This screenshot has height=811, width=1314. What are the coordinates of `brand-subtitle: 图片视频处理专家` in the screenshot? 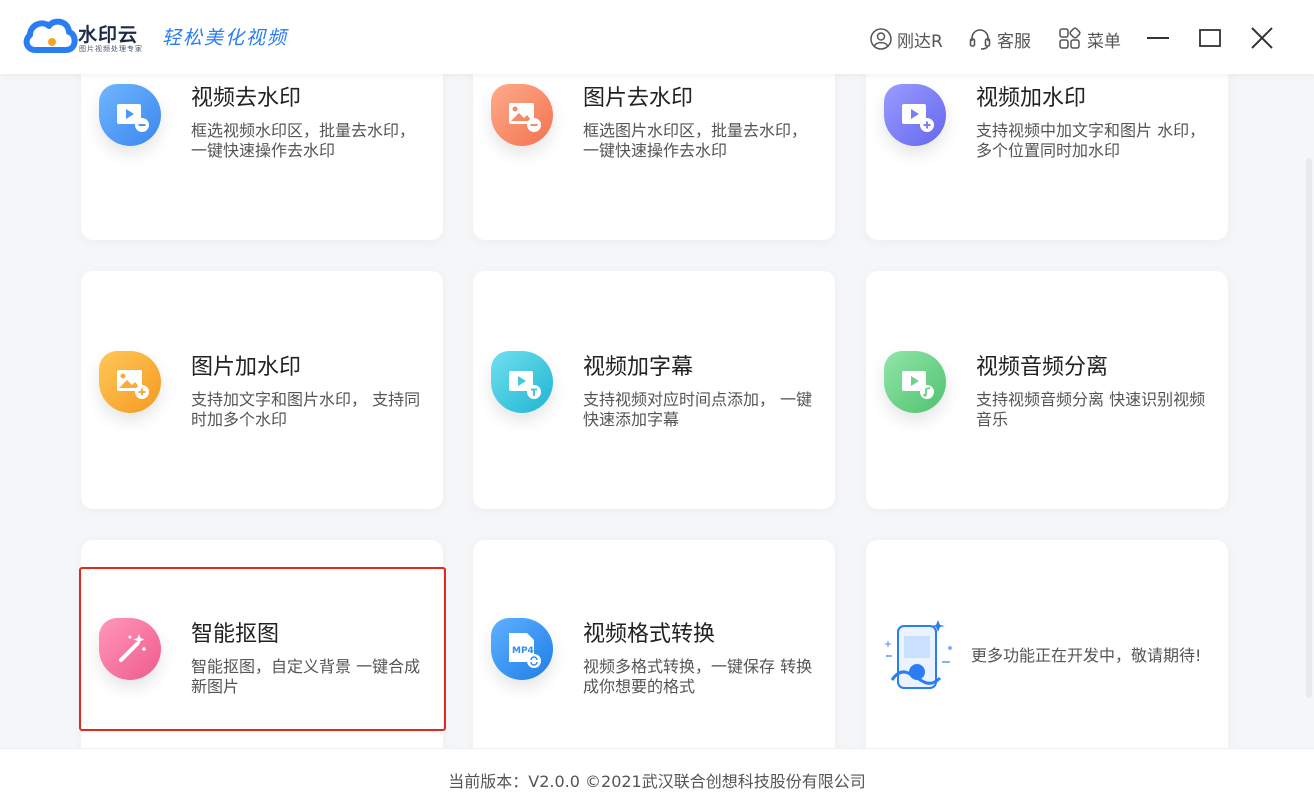 It's located at (111, 49).